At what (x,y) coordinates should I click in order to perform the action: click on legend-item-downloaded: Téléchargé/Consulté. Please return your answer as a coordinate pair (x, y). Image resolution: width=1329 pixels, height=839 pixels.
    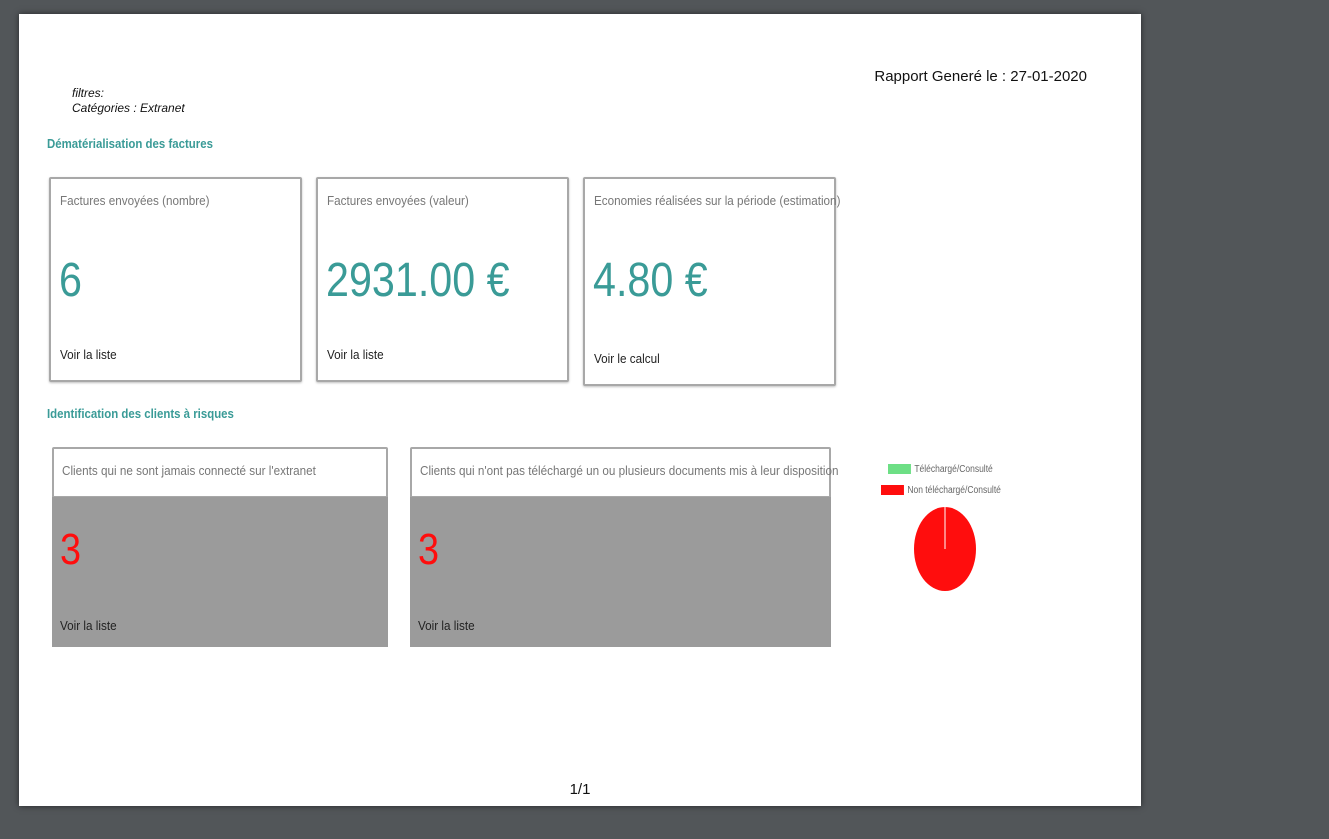
    Looking at the image, I should click on (940, 469).